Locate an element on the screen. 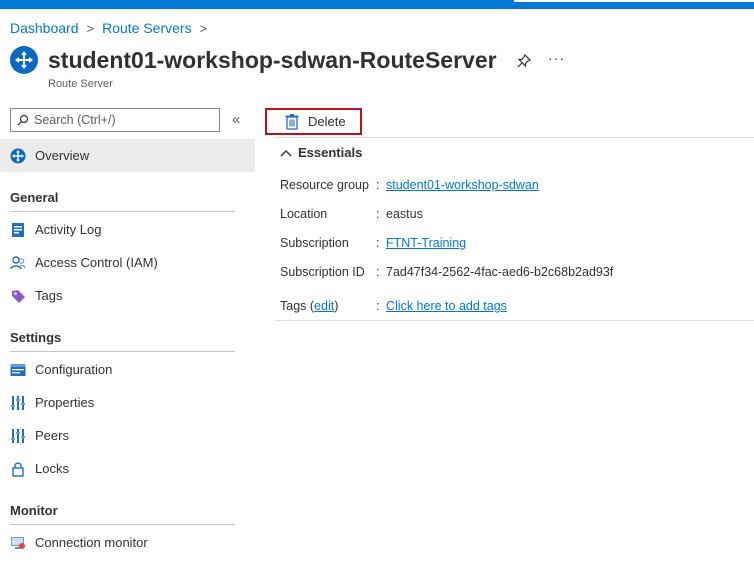 The height and width of the screenshot is (575, 754). search-icon is located at coordinates (23, 120).